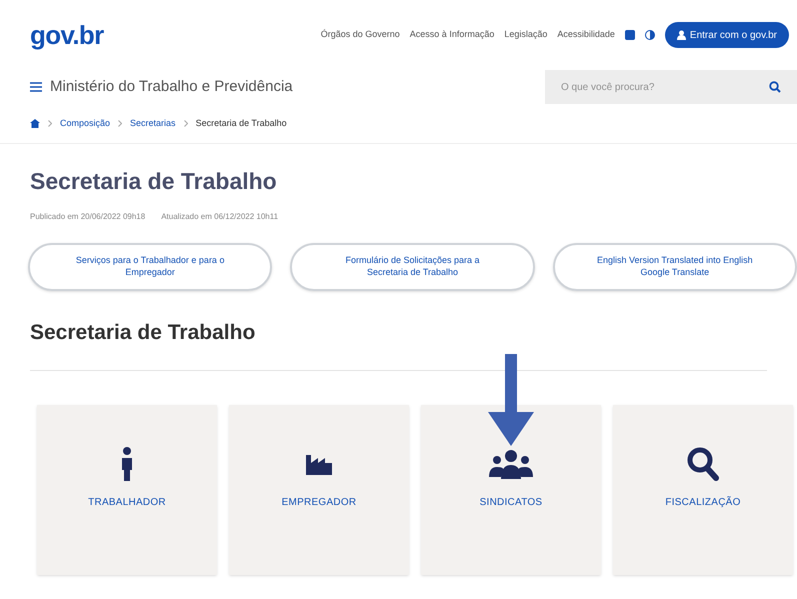 The image size is (797, 599). What do you see at coordinates (360, 35) in the screenshot?
I see `header-link: Órgãos do Governo` at bounding box center [360, 35].